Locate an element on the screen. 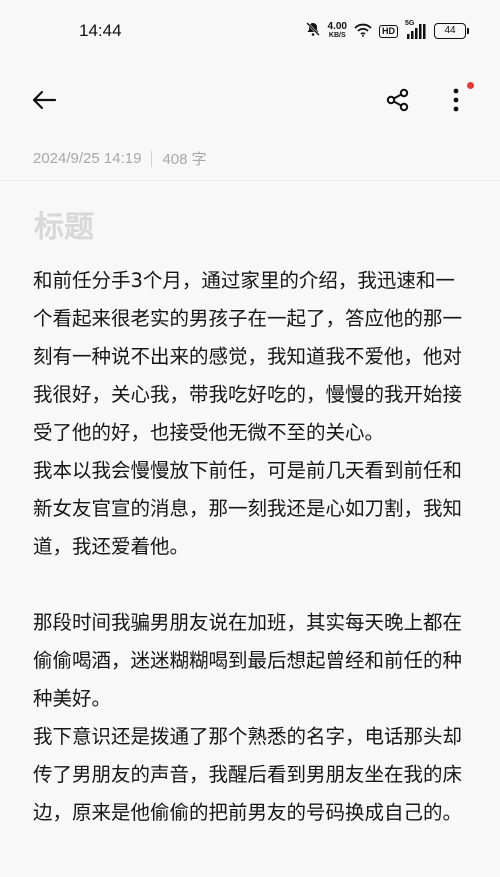 The image size is (500, 877). more-options-button is located at coordinates (456, 100).